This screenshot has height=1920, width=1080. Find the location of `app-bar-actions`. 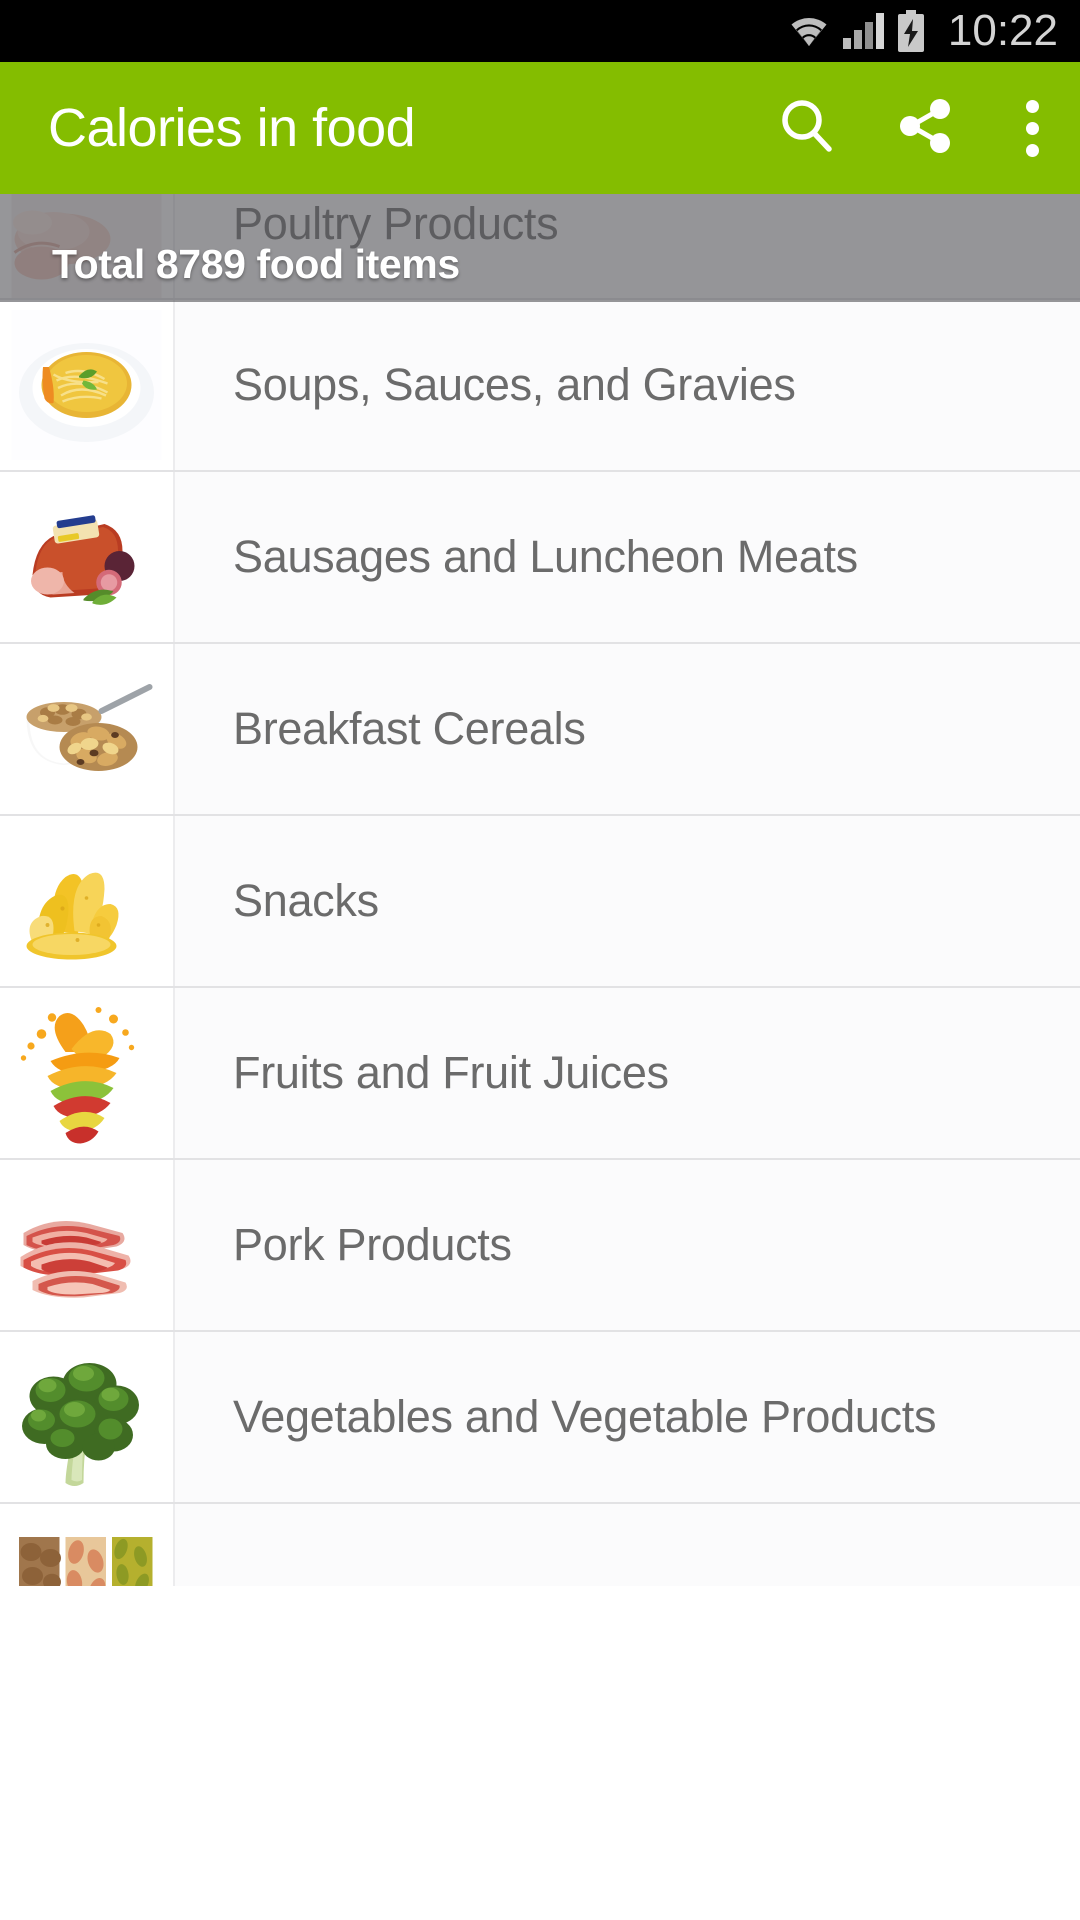

app-bar-actions is located at coordinates (914, 128).